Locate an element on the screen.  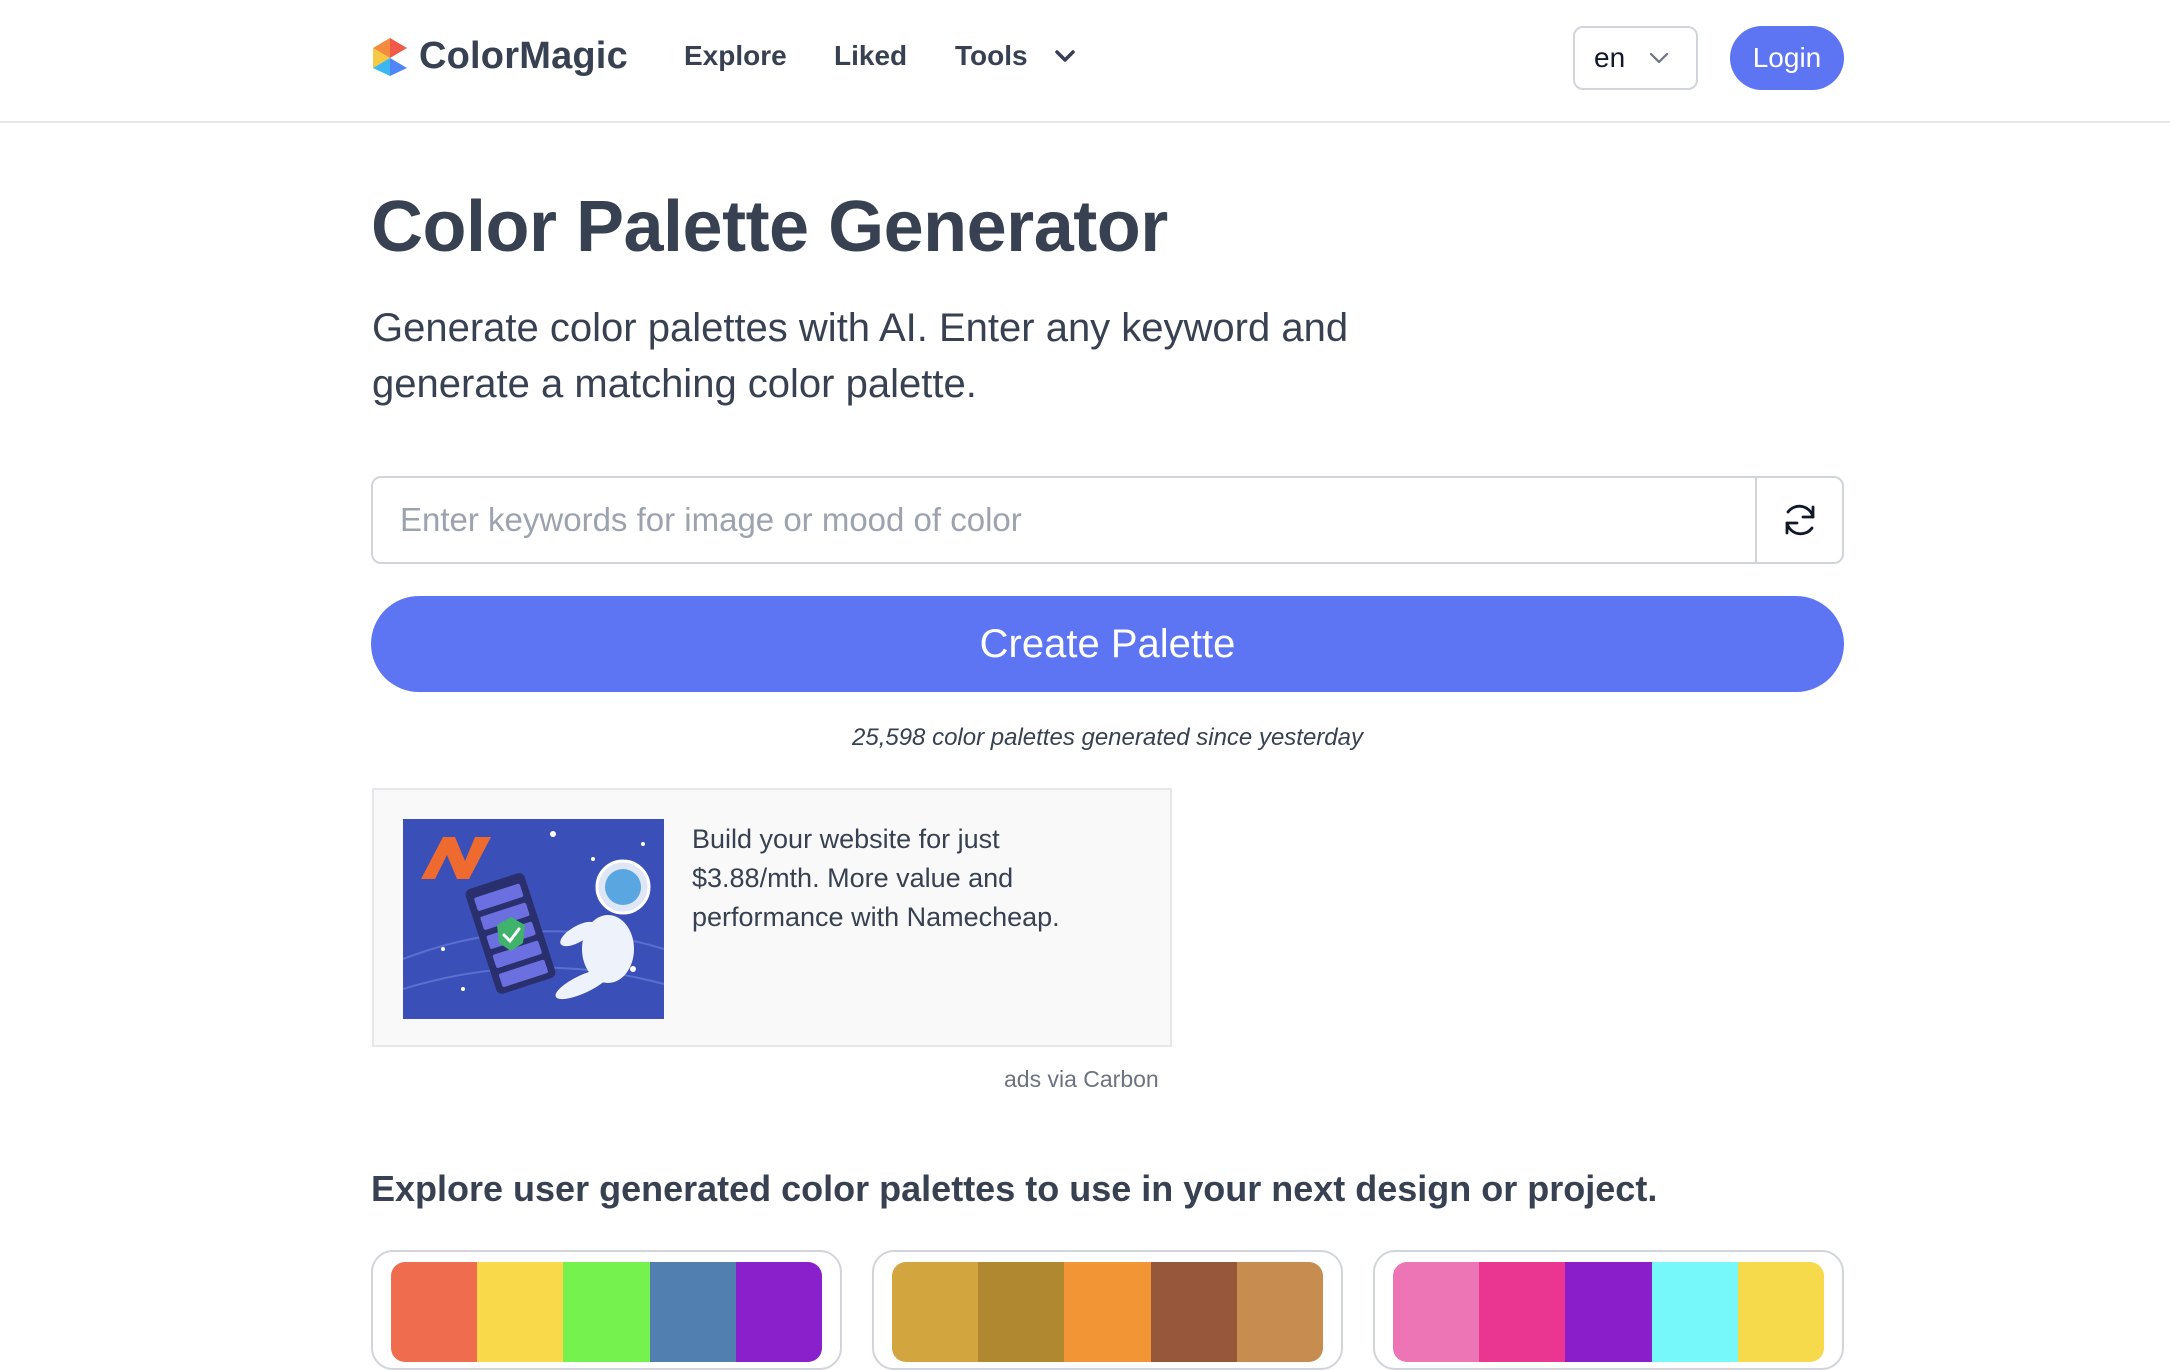
refresh-icon is located at coordinates (1799, 520).